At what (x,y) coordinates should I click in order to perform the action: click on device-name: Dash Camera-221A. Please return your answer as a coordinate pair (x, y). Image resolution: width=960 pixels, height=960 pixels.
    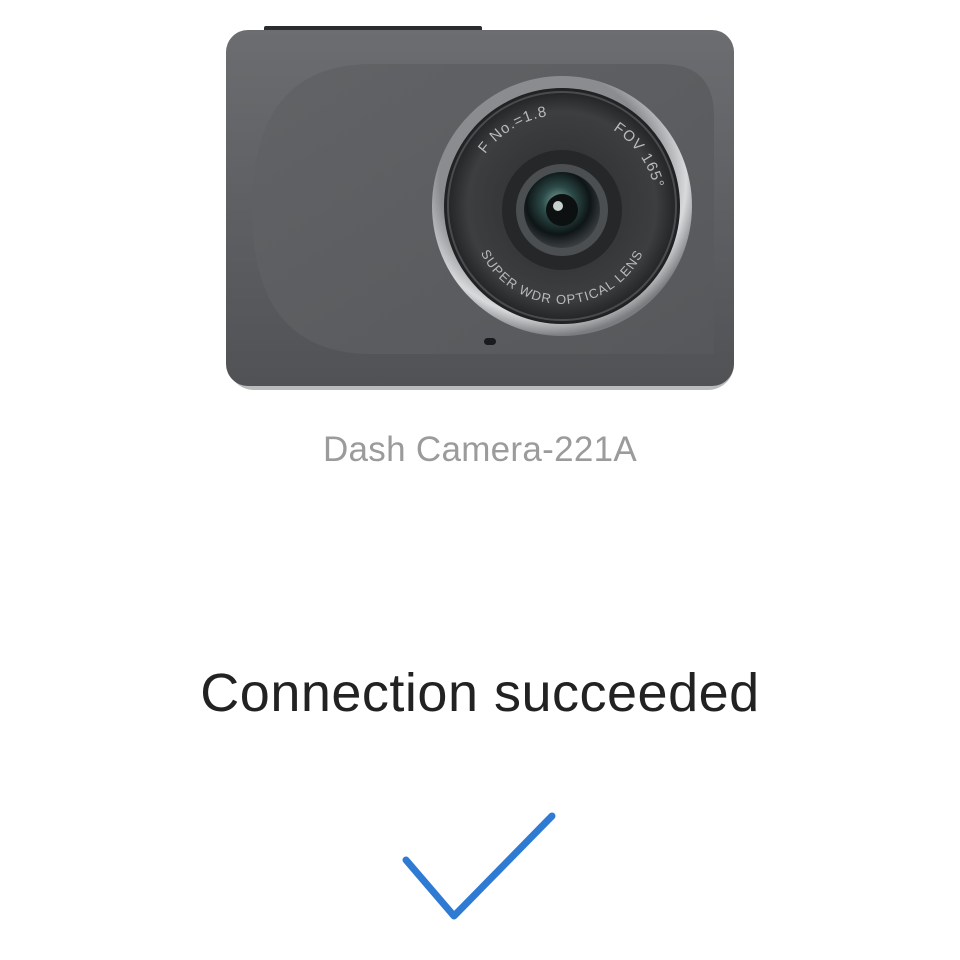
    Looking at the image, I should click on (480, 449).